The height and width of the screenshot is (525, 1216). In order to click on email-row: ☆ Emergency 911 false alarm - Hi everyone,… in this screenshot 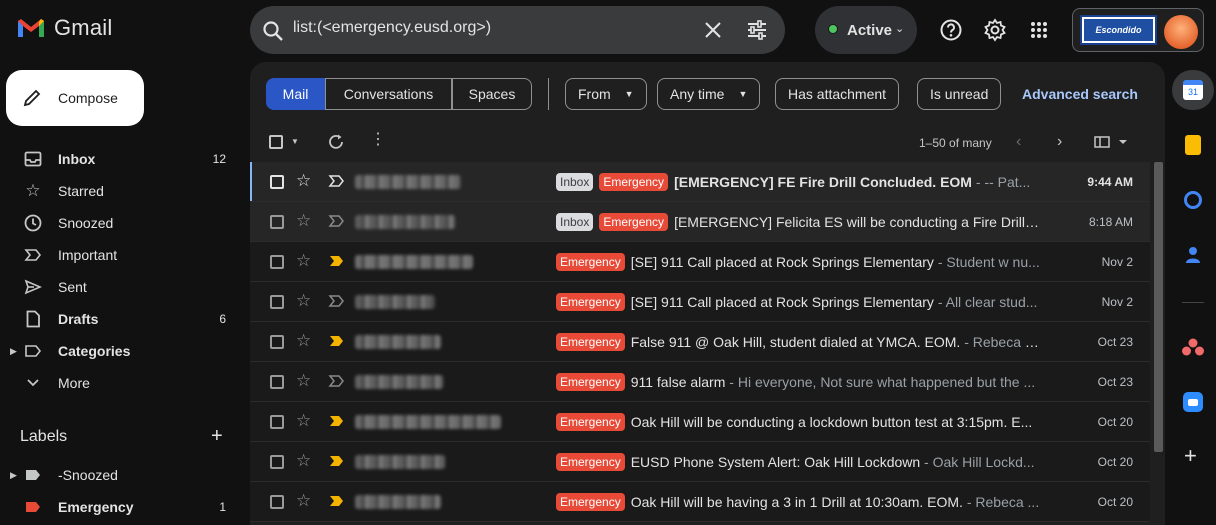, I will do `click(700, 382)`.